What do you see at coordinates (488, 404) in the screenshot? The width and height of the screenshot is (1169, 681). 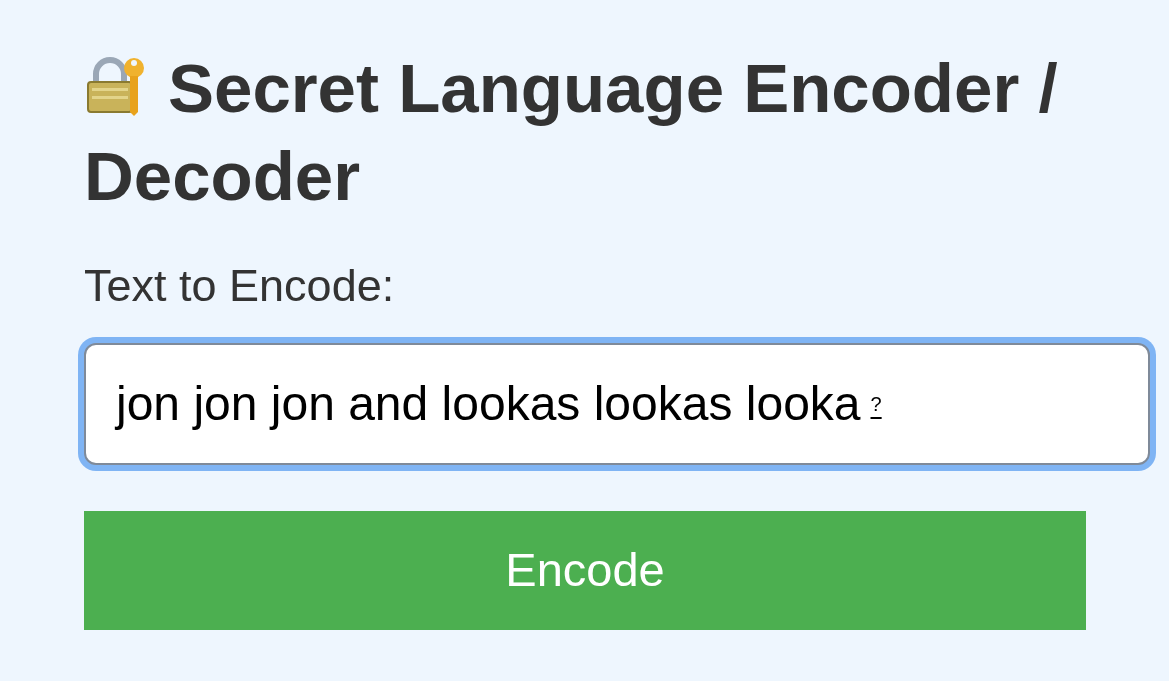 I see `field-value: jon jon jon and lookas lookas looka` at bounding box center [488, 404].